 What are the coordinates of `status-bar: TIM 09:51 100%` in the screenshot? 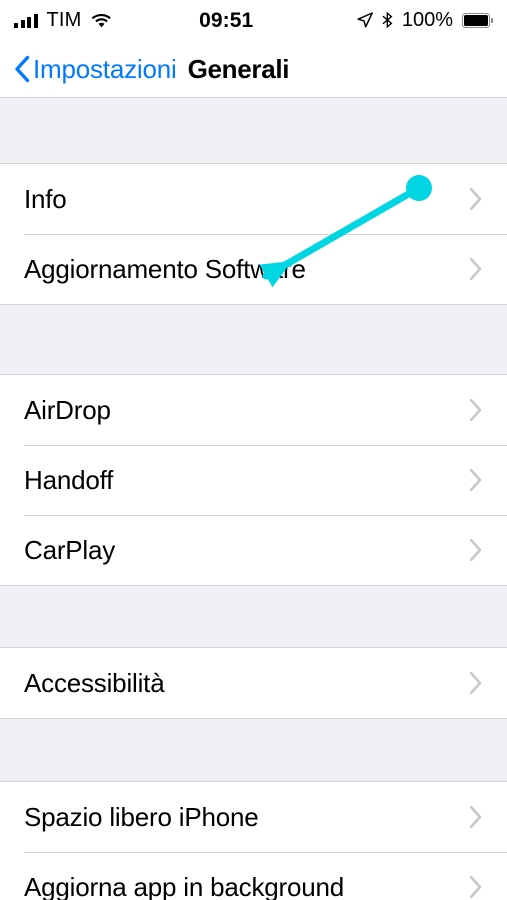 It's located at (253, 20).